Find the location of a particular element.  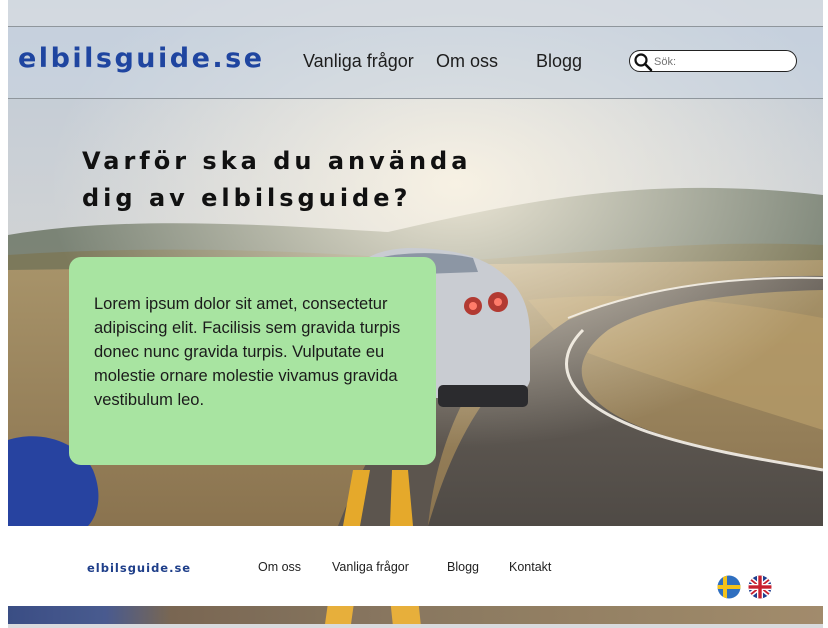

swedish-flag-icon is located at coordinates (729, 587).